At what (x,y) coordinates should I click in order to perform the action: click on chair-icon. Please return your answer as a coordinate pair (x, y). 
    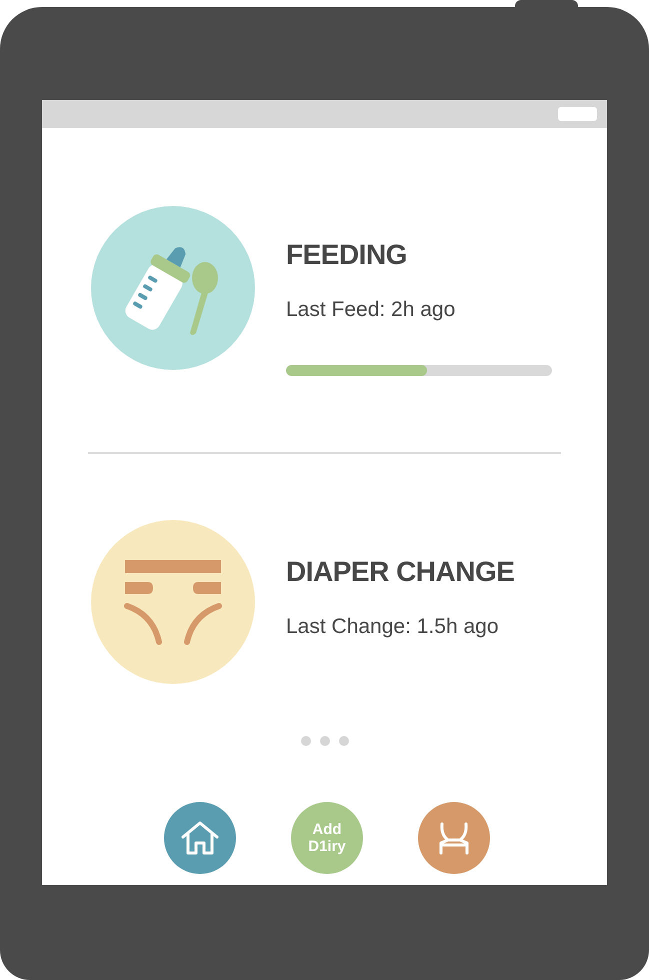
    Looking at the image, I should click on (454, 838).